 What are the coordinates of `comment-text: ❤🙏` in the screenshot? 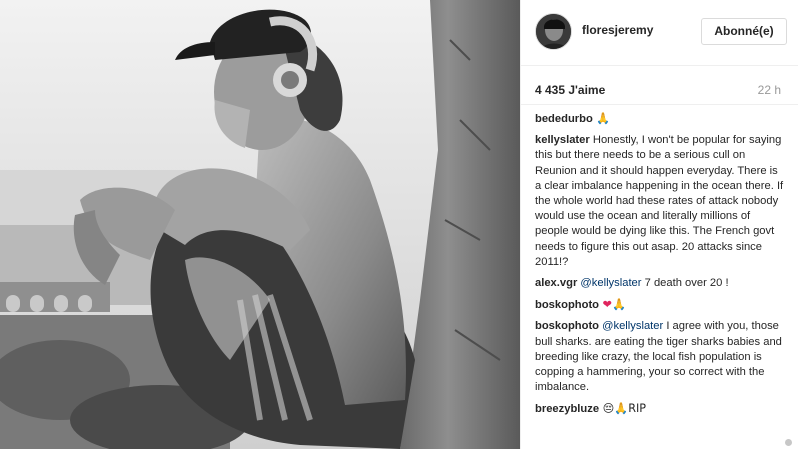 It's located at (612, 305).